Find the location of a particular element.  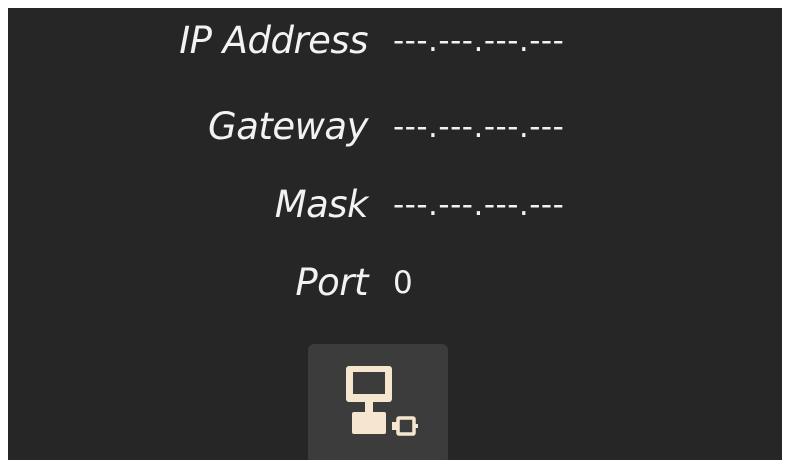

port-value: 0 is located at coordinates (403, 283).